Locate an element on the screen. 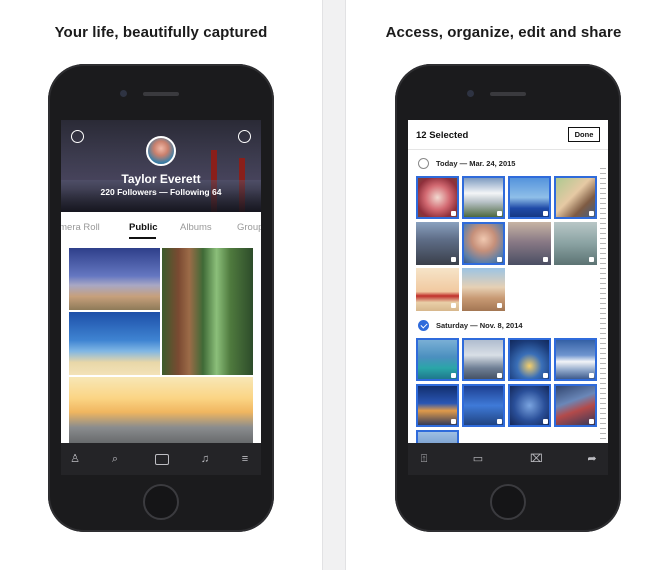 The width and height of the screenshot is (661, 570). photo-sunset-road is located at coordinates (161, 412).